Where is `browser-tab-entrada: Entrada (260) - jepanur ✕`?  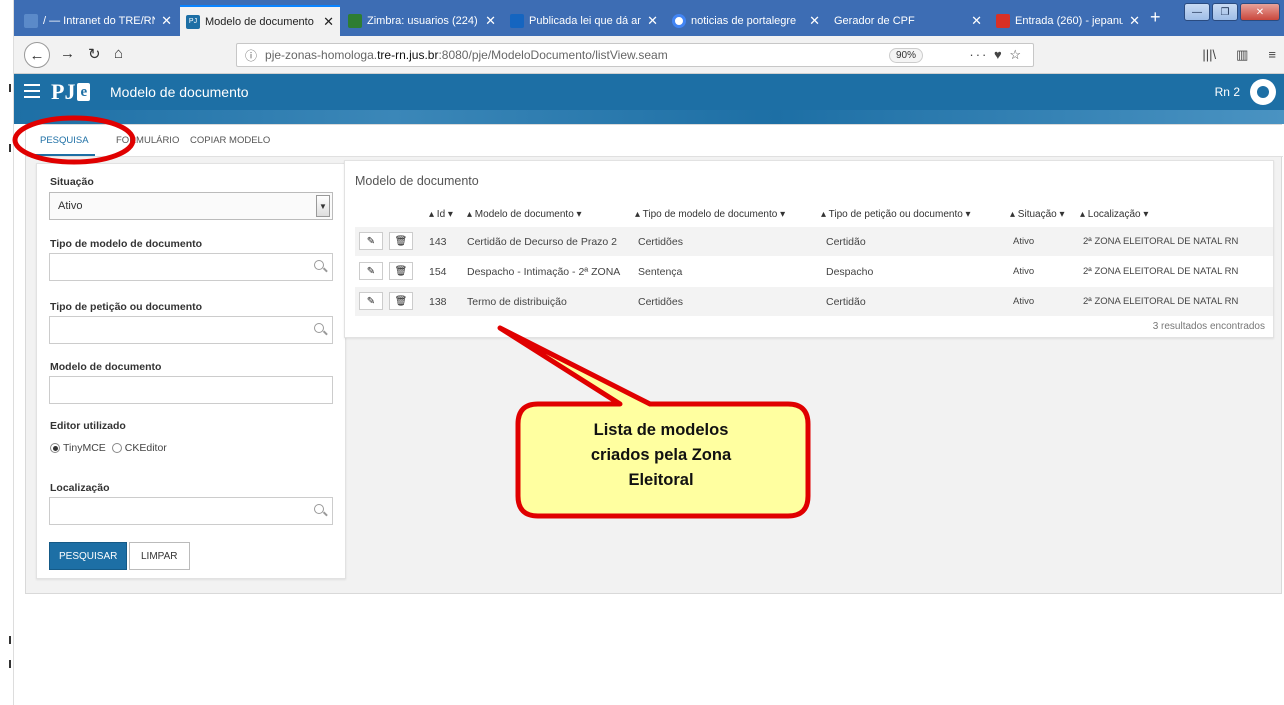
browser-tab-entrada: Entrada (260) - jepanur ✕ is located at coordinates (1068, 20).